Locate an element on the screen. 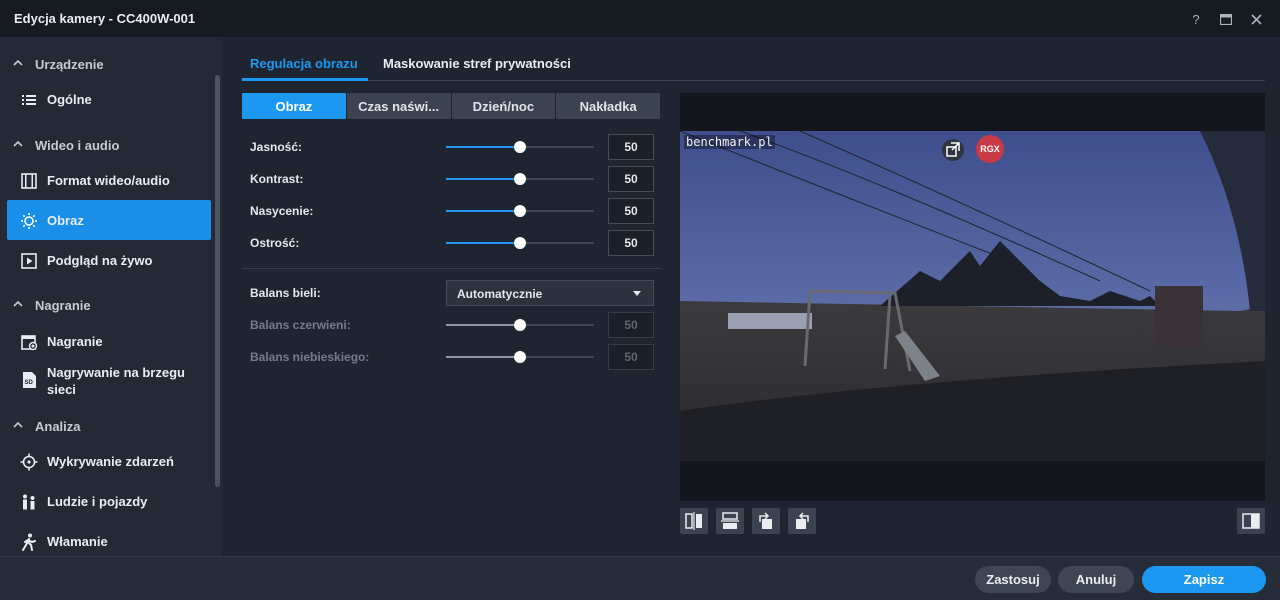 The width and height of the screenshot is (1280, 600). cancel-button: Anuluj is located at coordinates (1096, 579).